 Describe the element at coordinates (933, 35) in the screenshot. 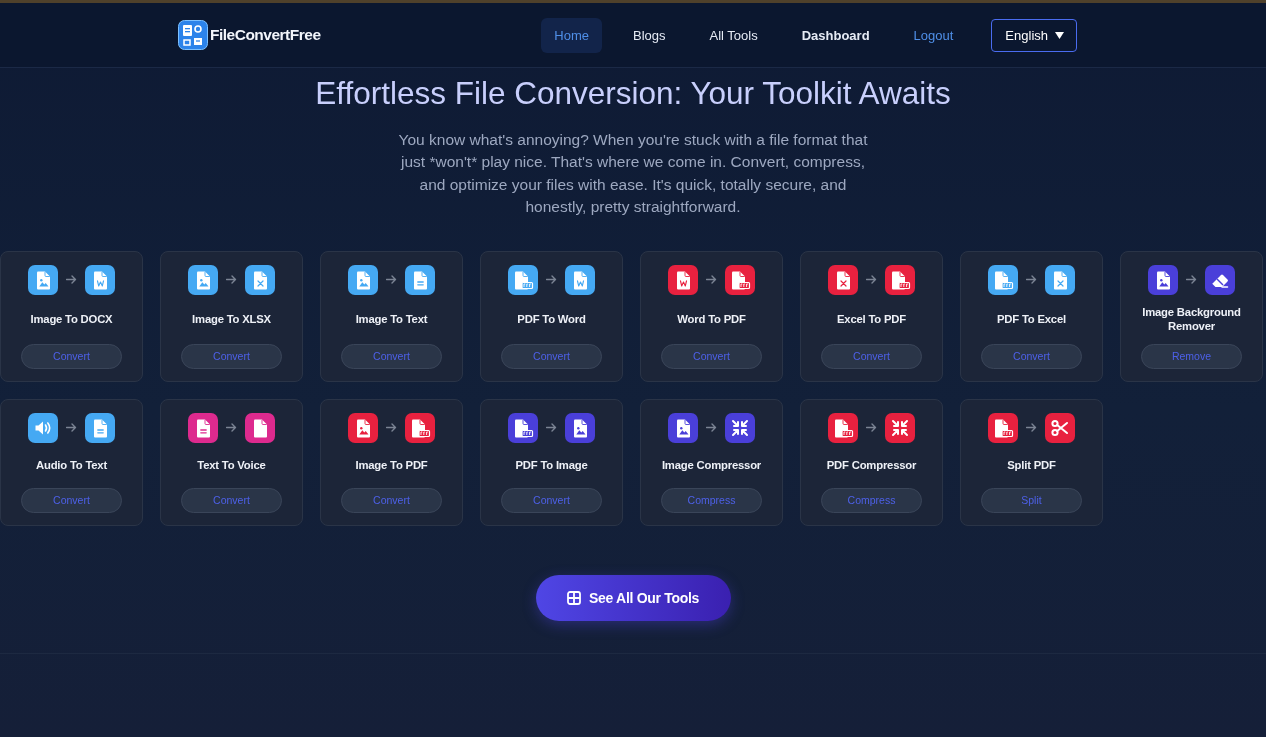

I see `nav-link: Logout` at that location.